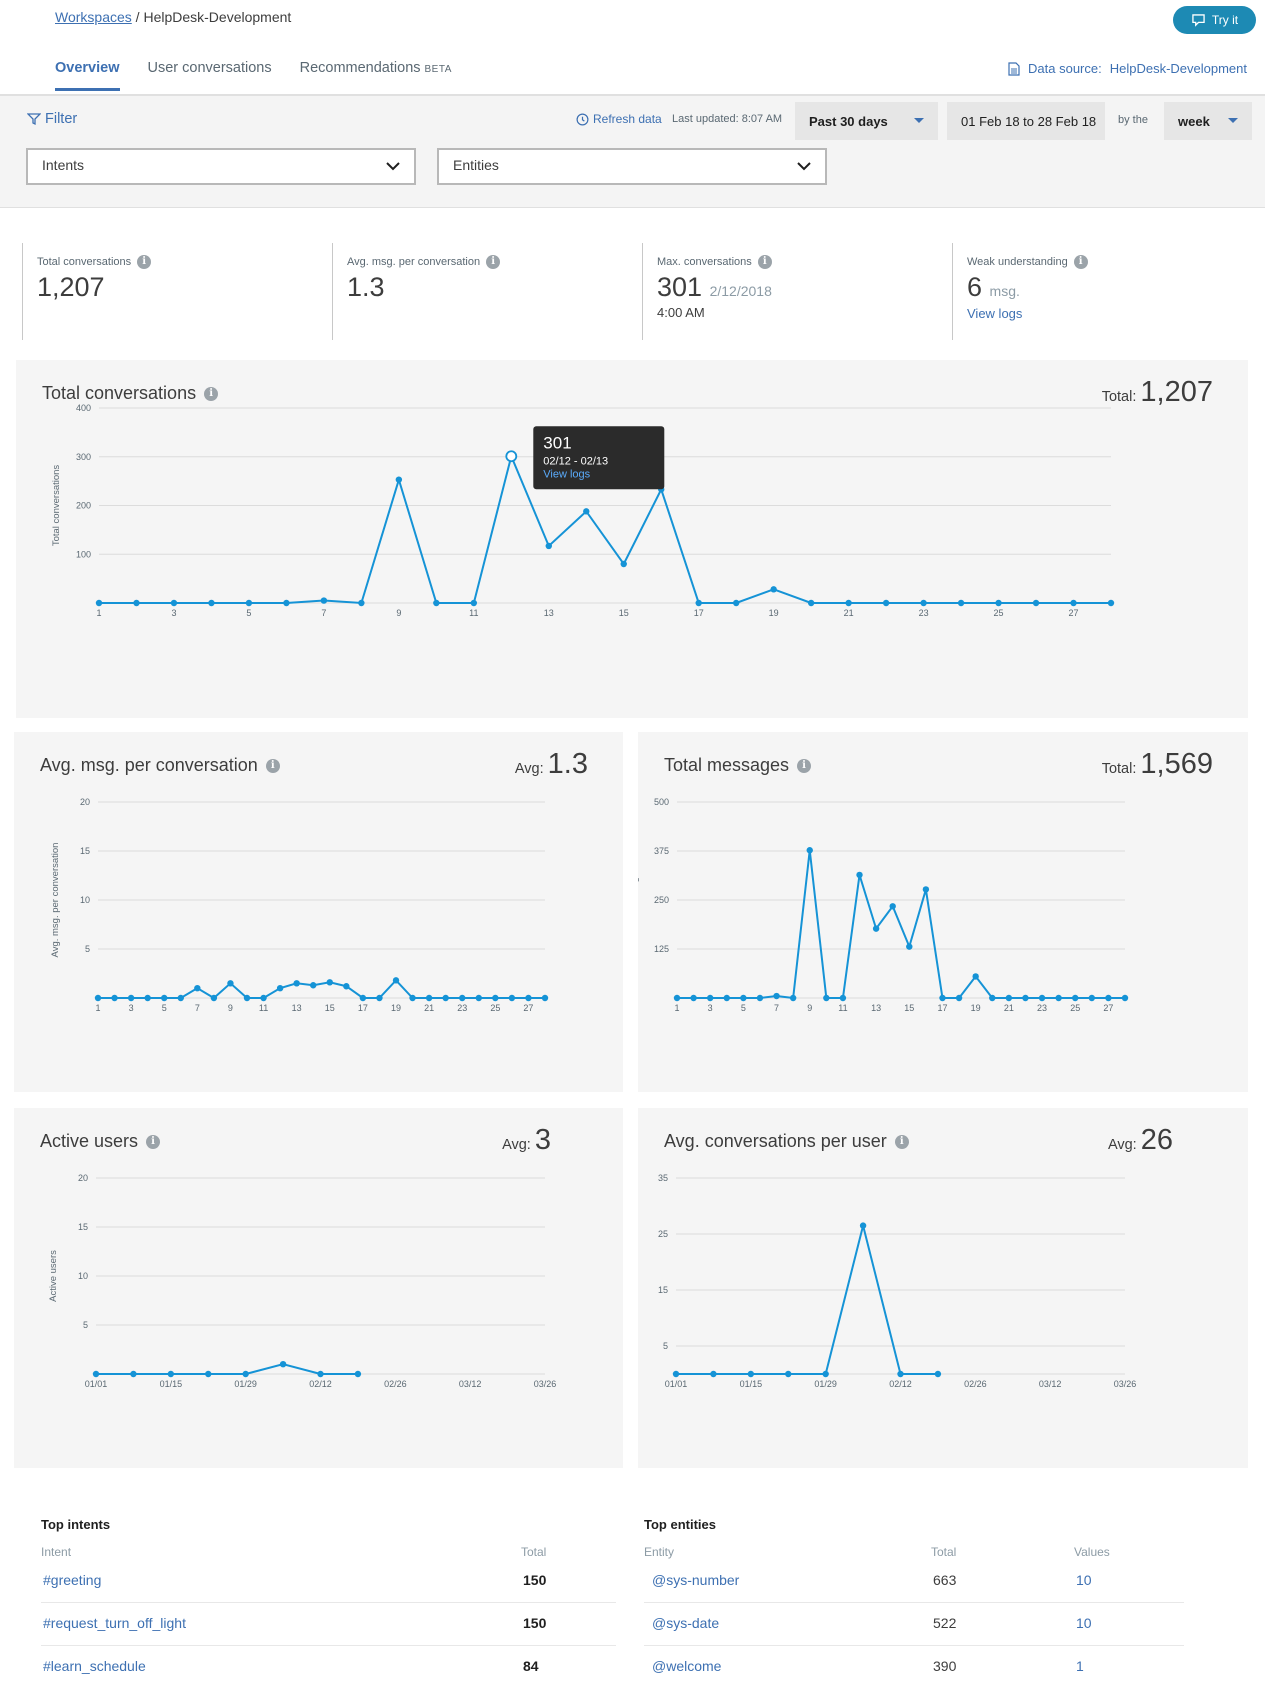 This screenshot has height=1684, width=1265. I want to click on x-tick-label: 1, so click(97, 1008).